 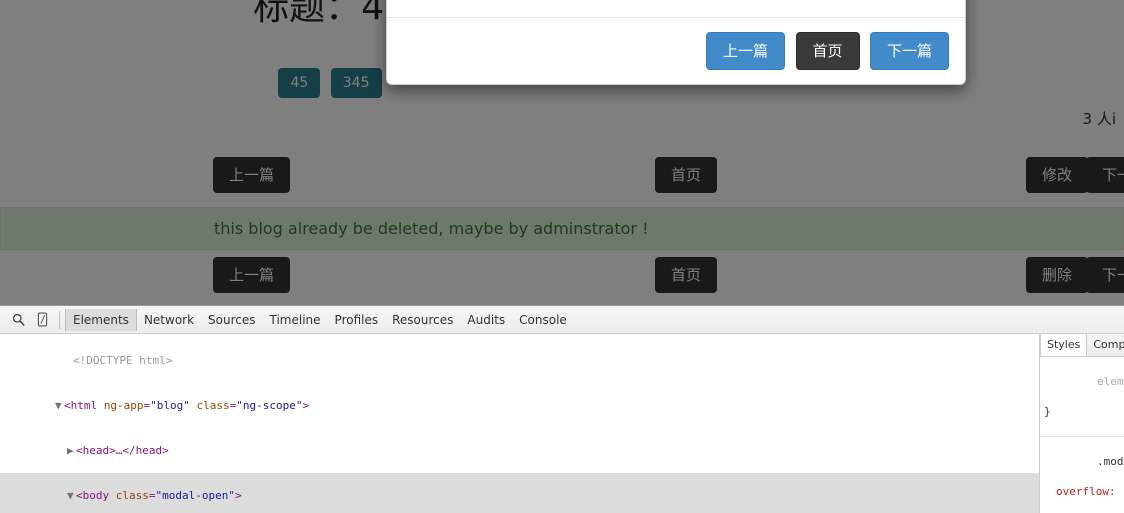 What do you see at coordinates (195, 495) in the screenshot?
I see `body-attr-value: "modal-open"` at bounding box center [195, 495].